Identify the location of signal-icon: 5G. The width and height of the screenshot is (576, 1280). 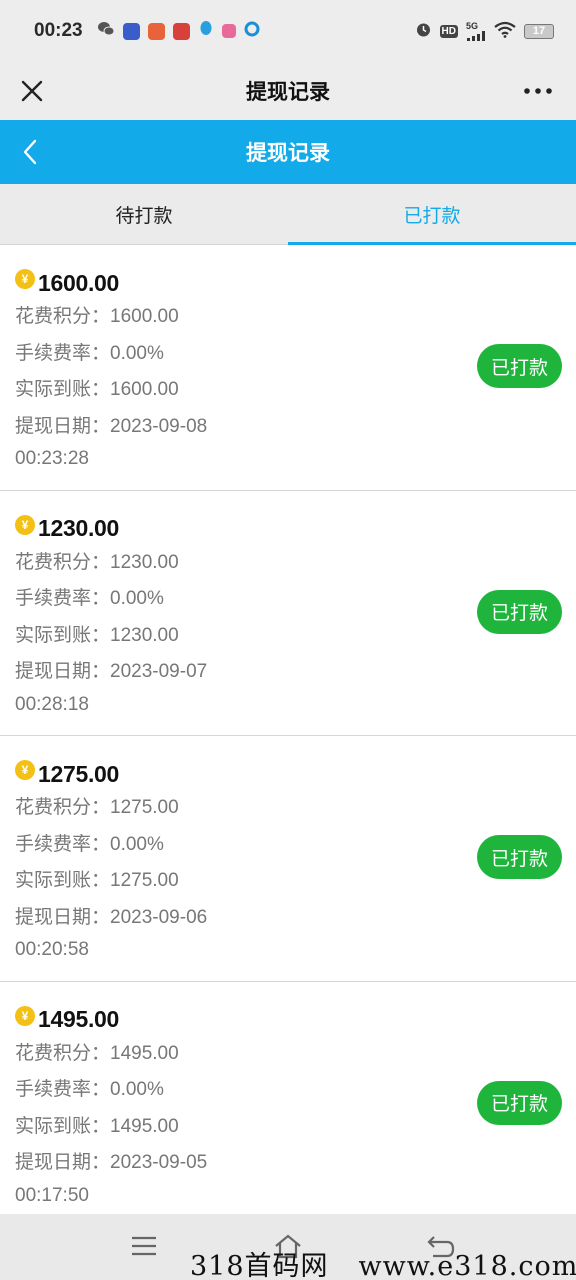
(476, 30).